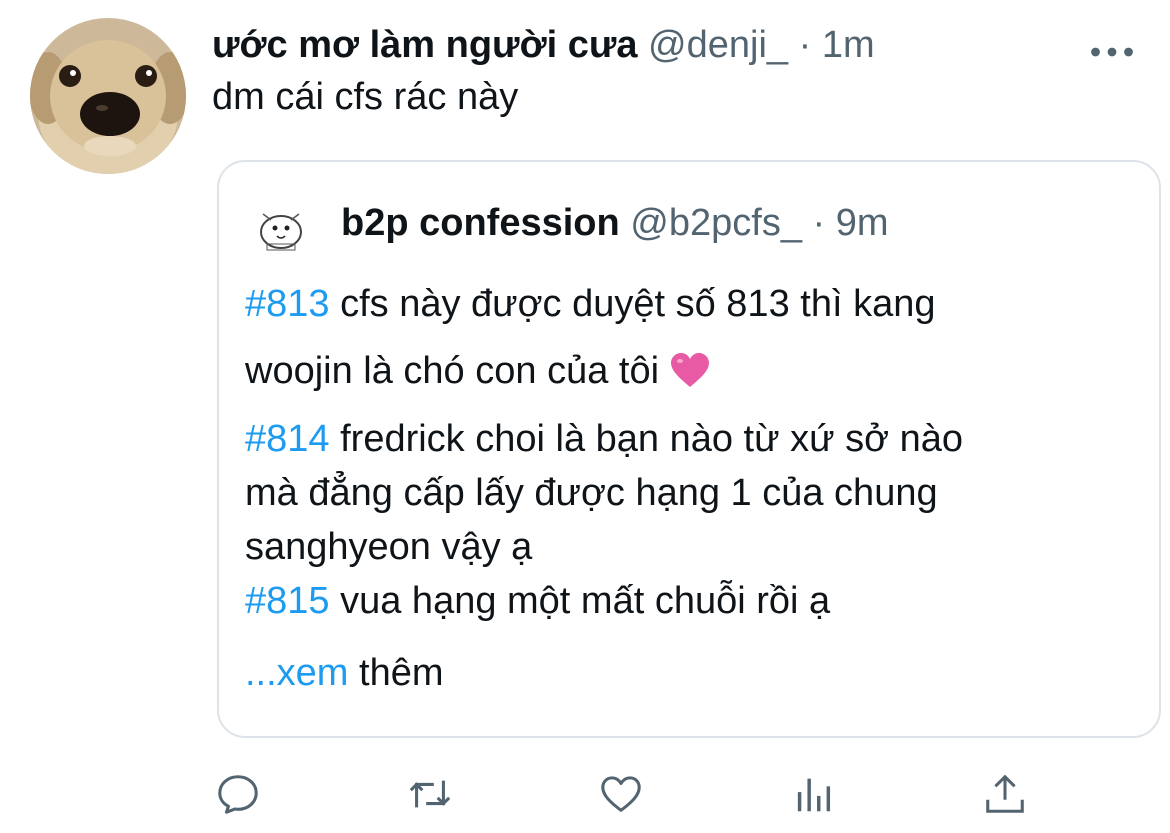 Image resolution: width=1170 pixels, height=833 pixels. I want to click on hashtag-link: #815, so click(287, 601).